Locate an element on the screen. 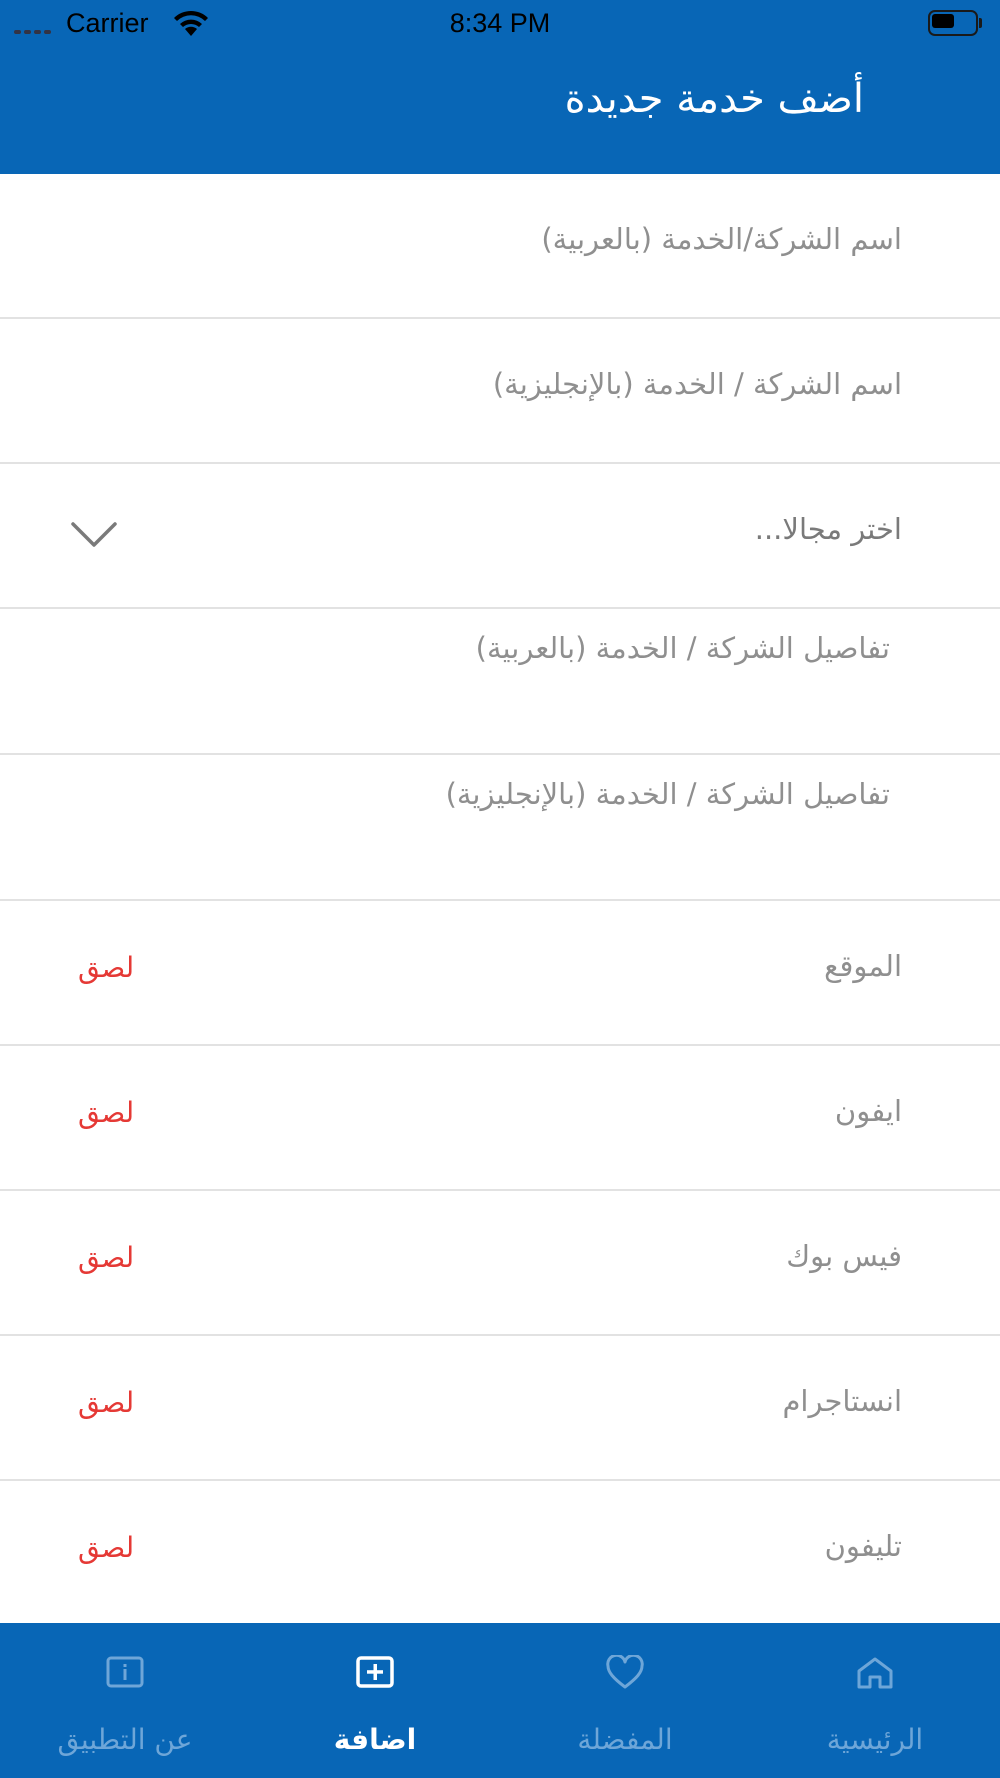 This screenshot has width=1000, height=1778. battery-icon is located at coordinates (955, 23).